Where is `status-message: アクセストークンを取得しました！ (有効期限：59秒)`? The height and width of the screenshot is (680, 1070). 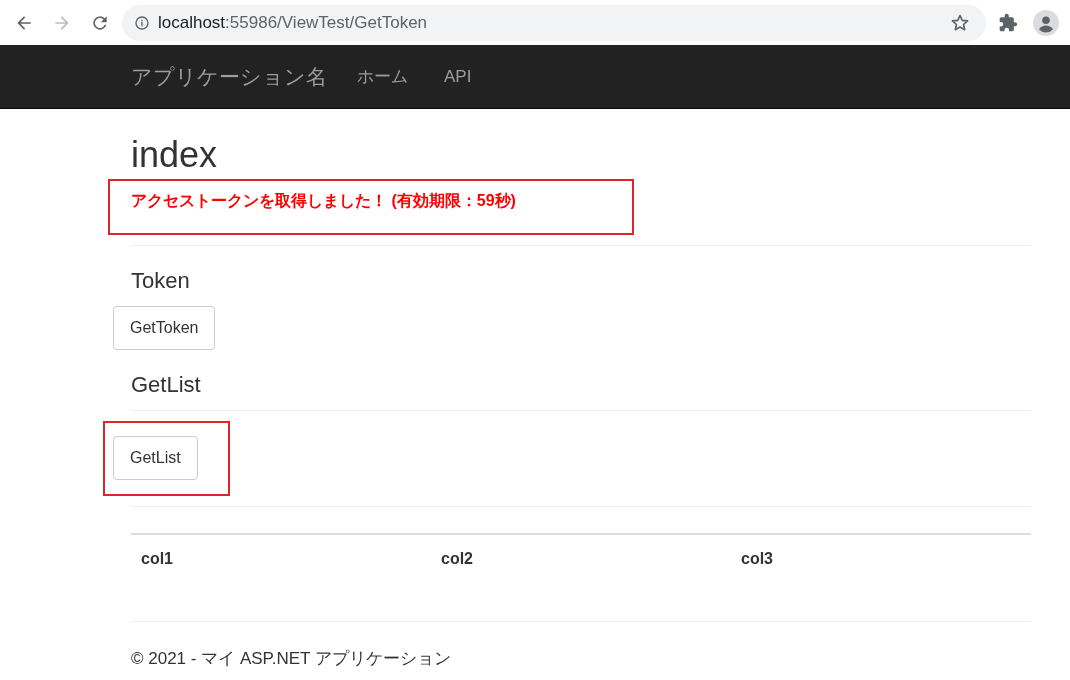 status-message: アクセストークンを取得しました！ (有効期限：59秒) is located at coordinates (323, 200).